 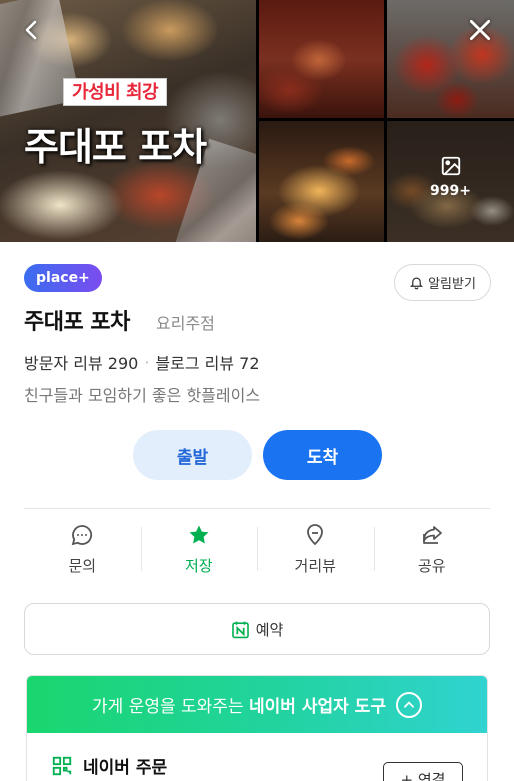 I want to click on share-button: 공유, so click(x=432, y=549).